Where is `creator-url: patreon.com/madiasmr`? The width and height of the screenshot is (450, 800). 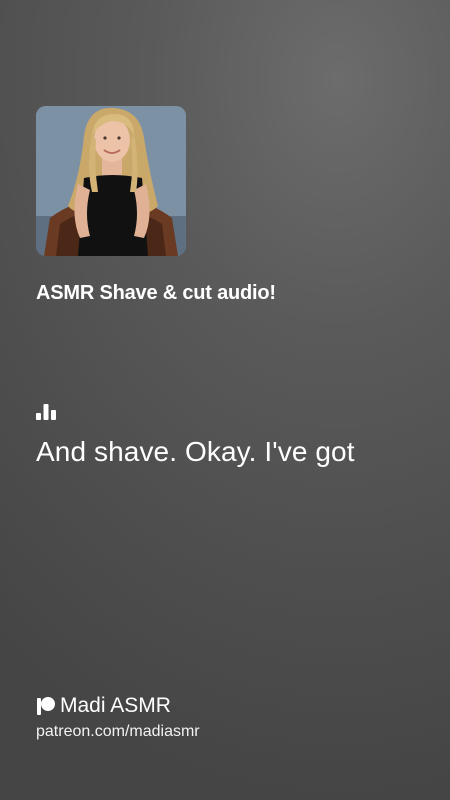 creator-url: patreon.com/madiasmr is located at coordinates (118, 732).